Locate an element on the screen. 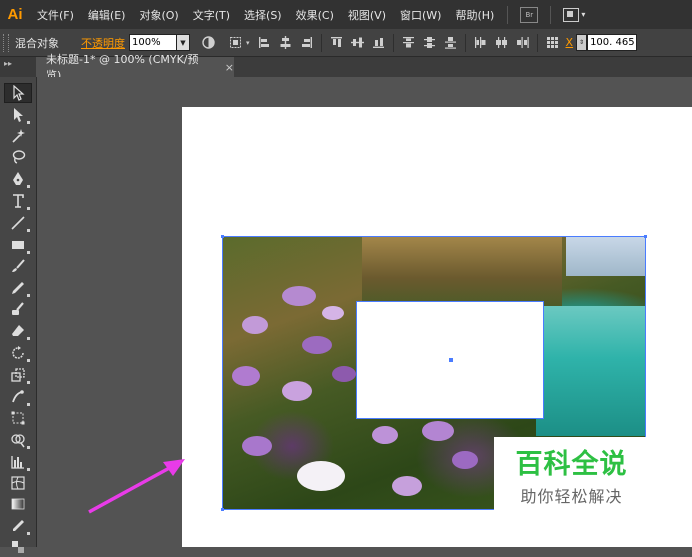 The width and height of the screenshot is (692, 557). line-segment-tool is located at coordinates (18, 223).